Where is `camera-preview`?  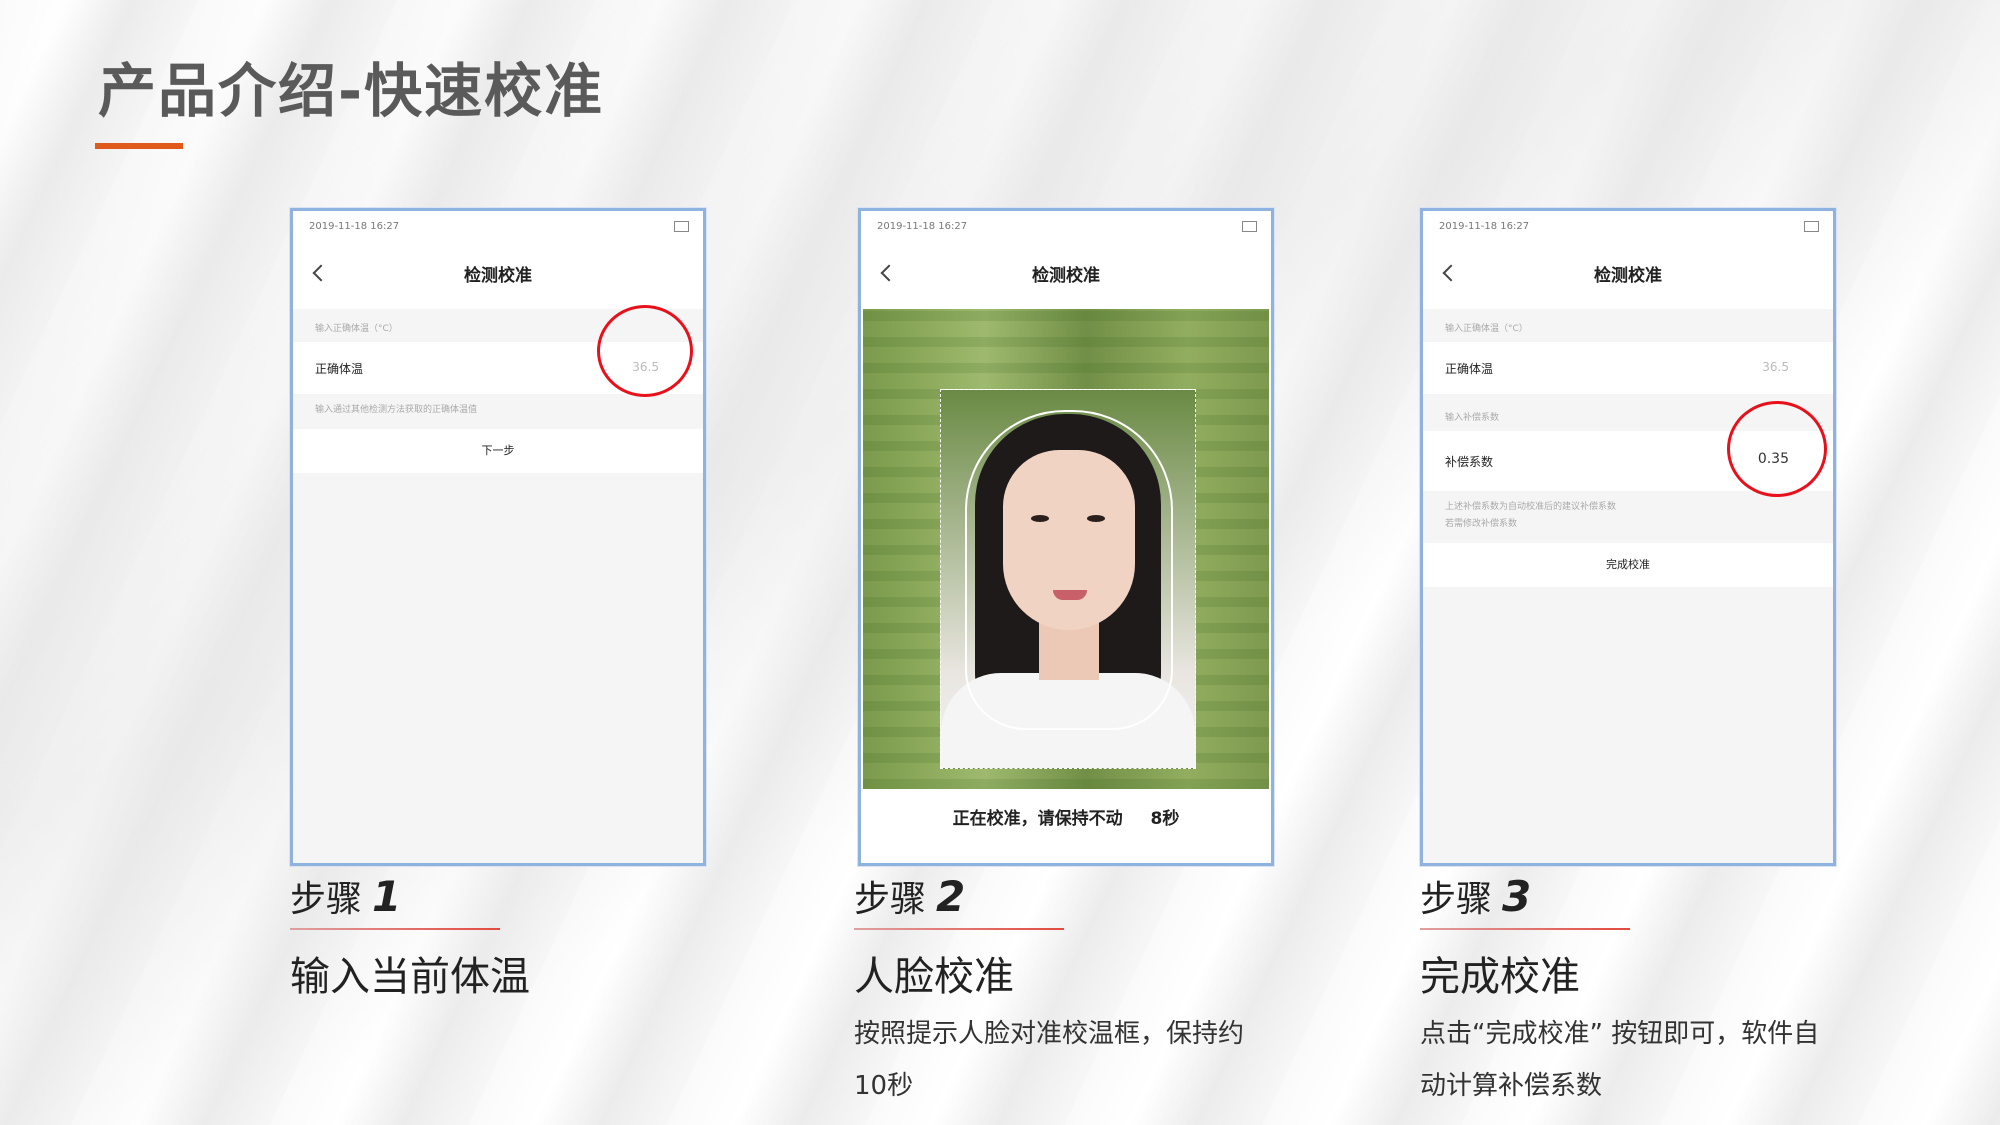
camera-preview is located at coordinates (1066, 549).